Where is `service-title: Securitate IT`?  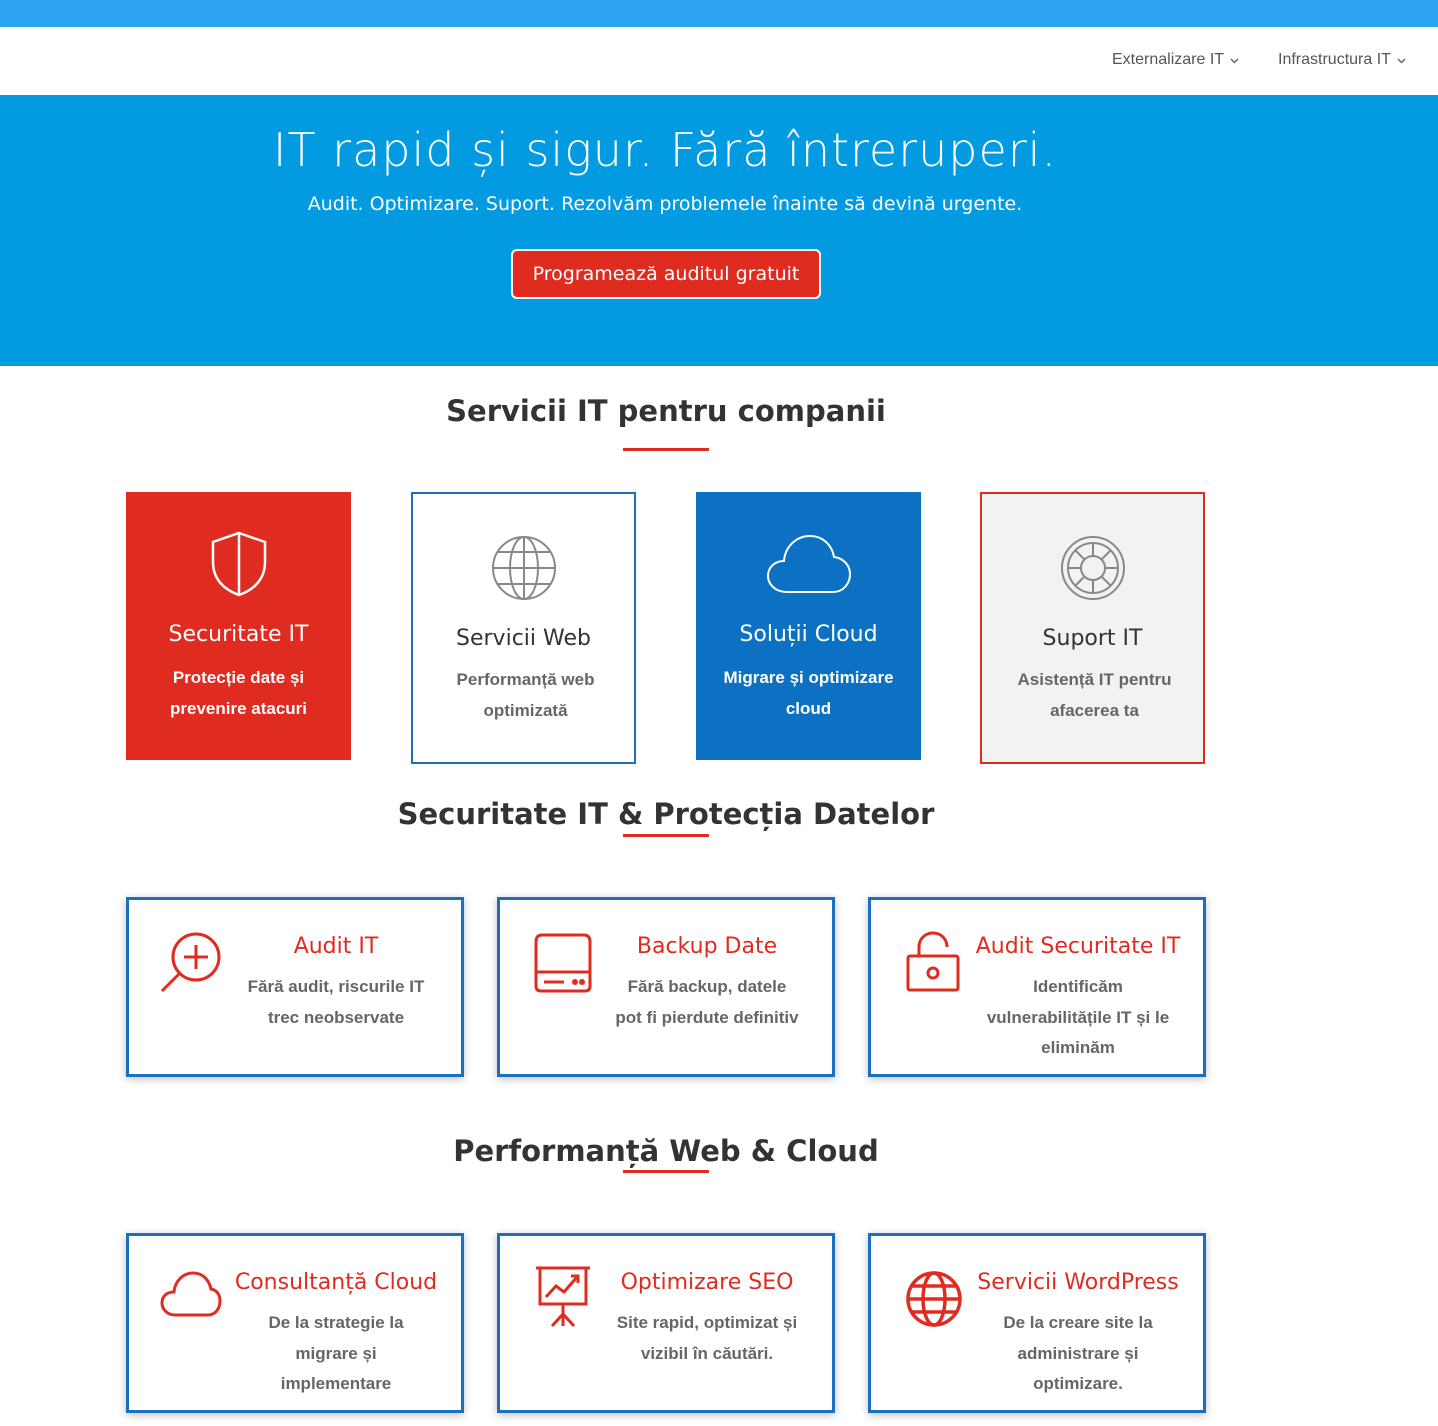 service-title: Securitate IT is located at coordinates (238, 634).